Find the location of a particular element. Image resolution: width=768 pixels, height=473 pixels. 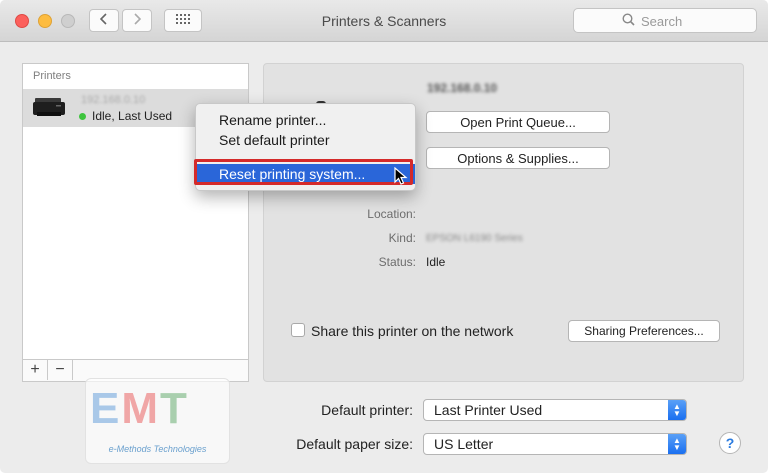

title-bar: Printers & Scanners Search is located at coordinates (384, 21).